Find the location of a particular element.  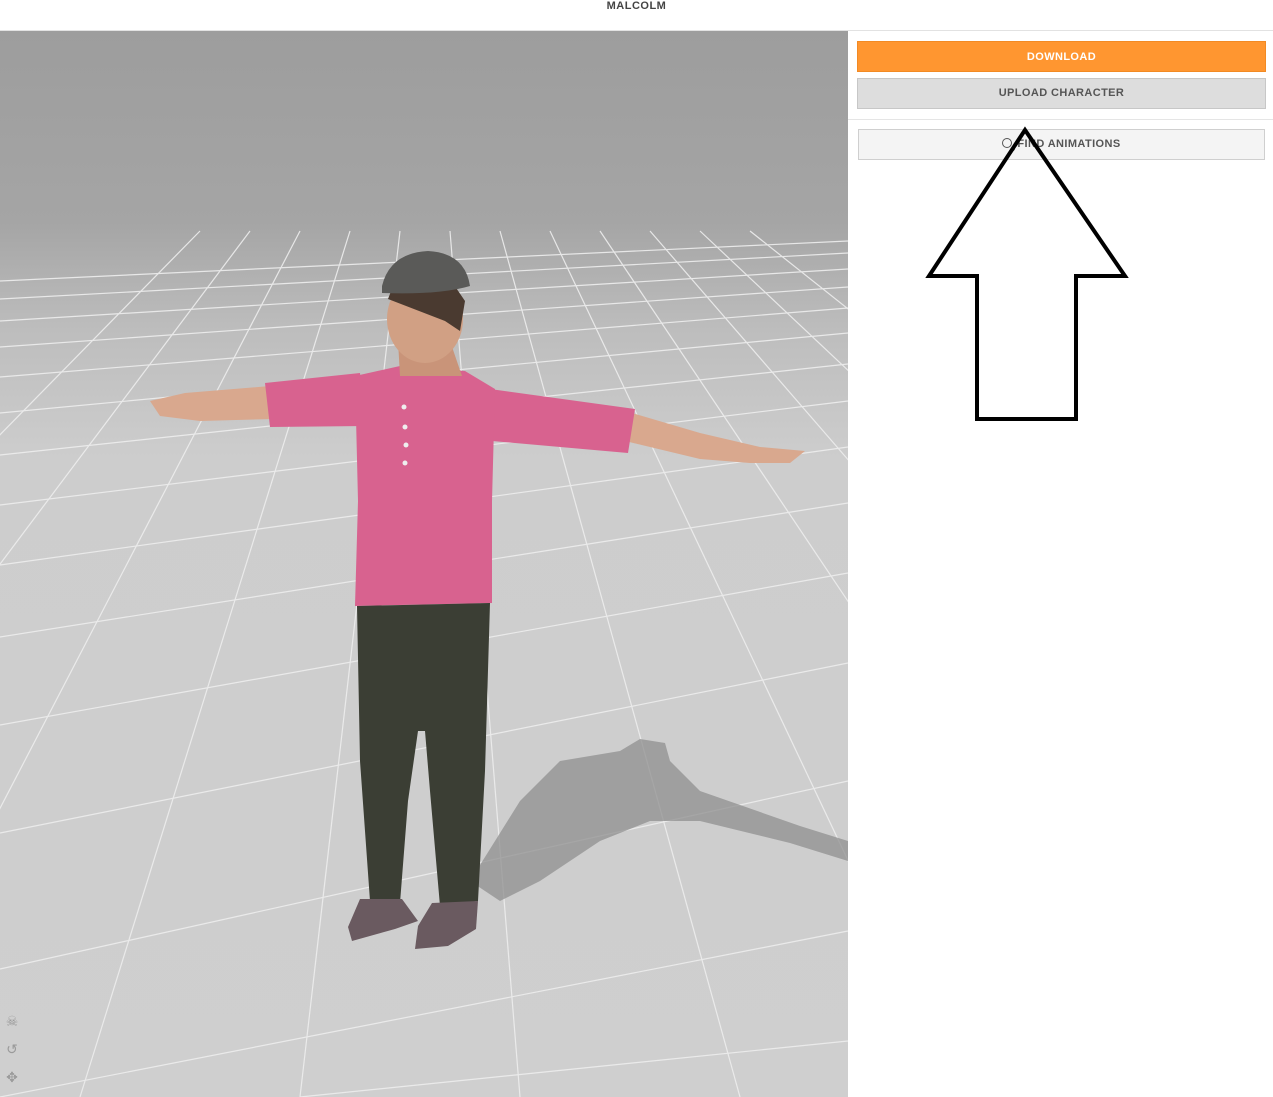

move-icon: ✥ is located at coordinates (12, 1077).